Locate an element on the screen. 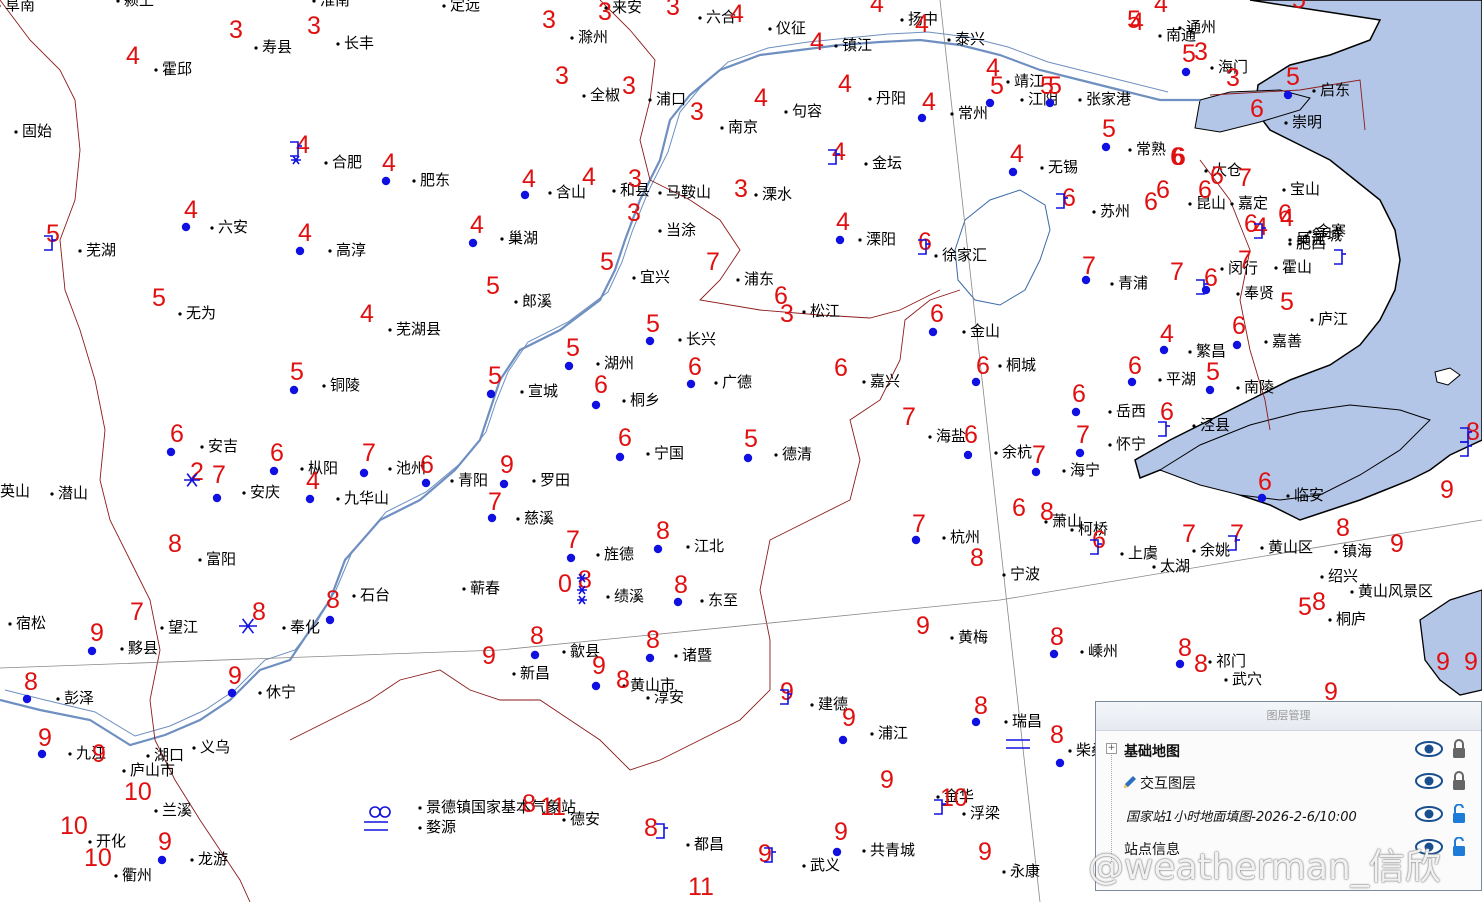 The image size is (1482, 902). station-103: 旌德 7 is located at coordinates (600, 544).